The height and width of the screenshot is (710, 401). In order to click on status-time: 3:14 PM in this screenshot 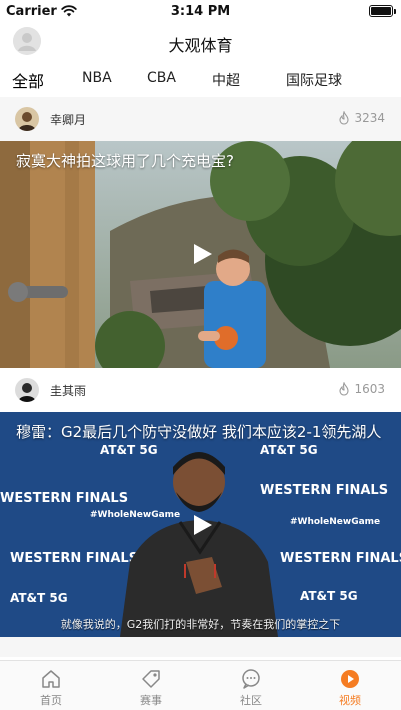, I will do `click(200, 11)`.